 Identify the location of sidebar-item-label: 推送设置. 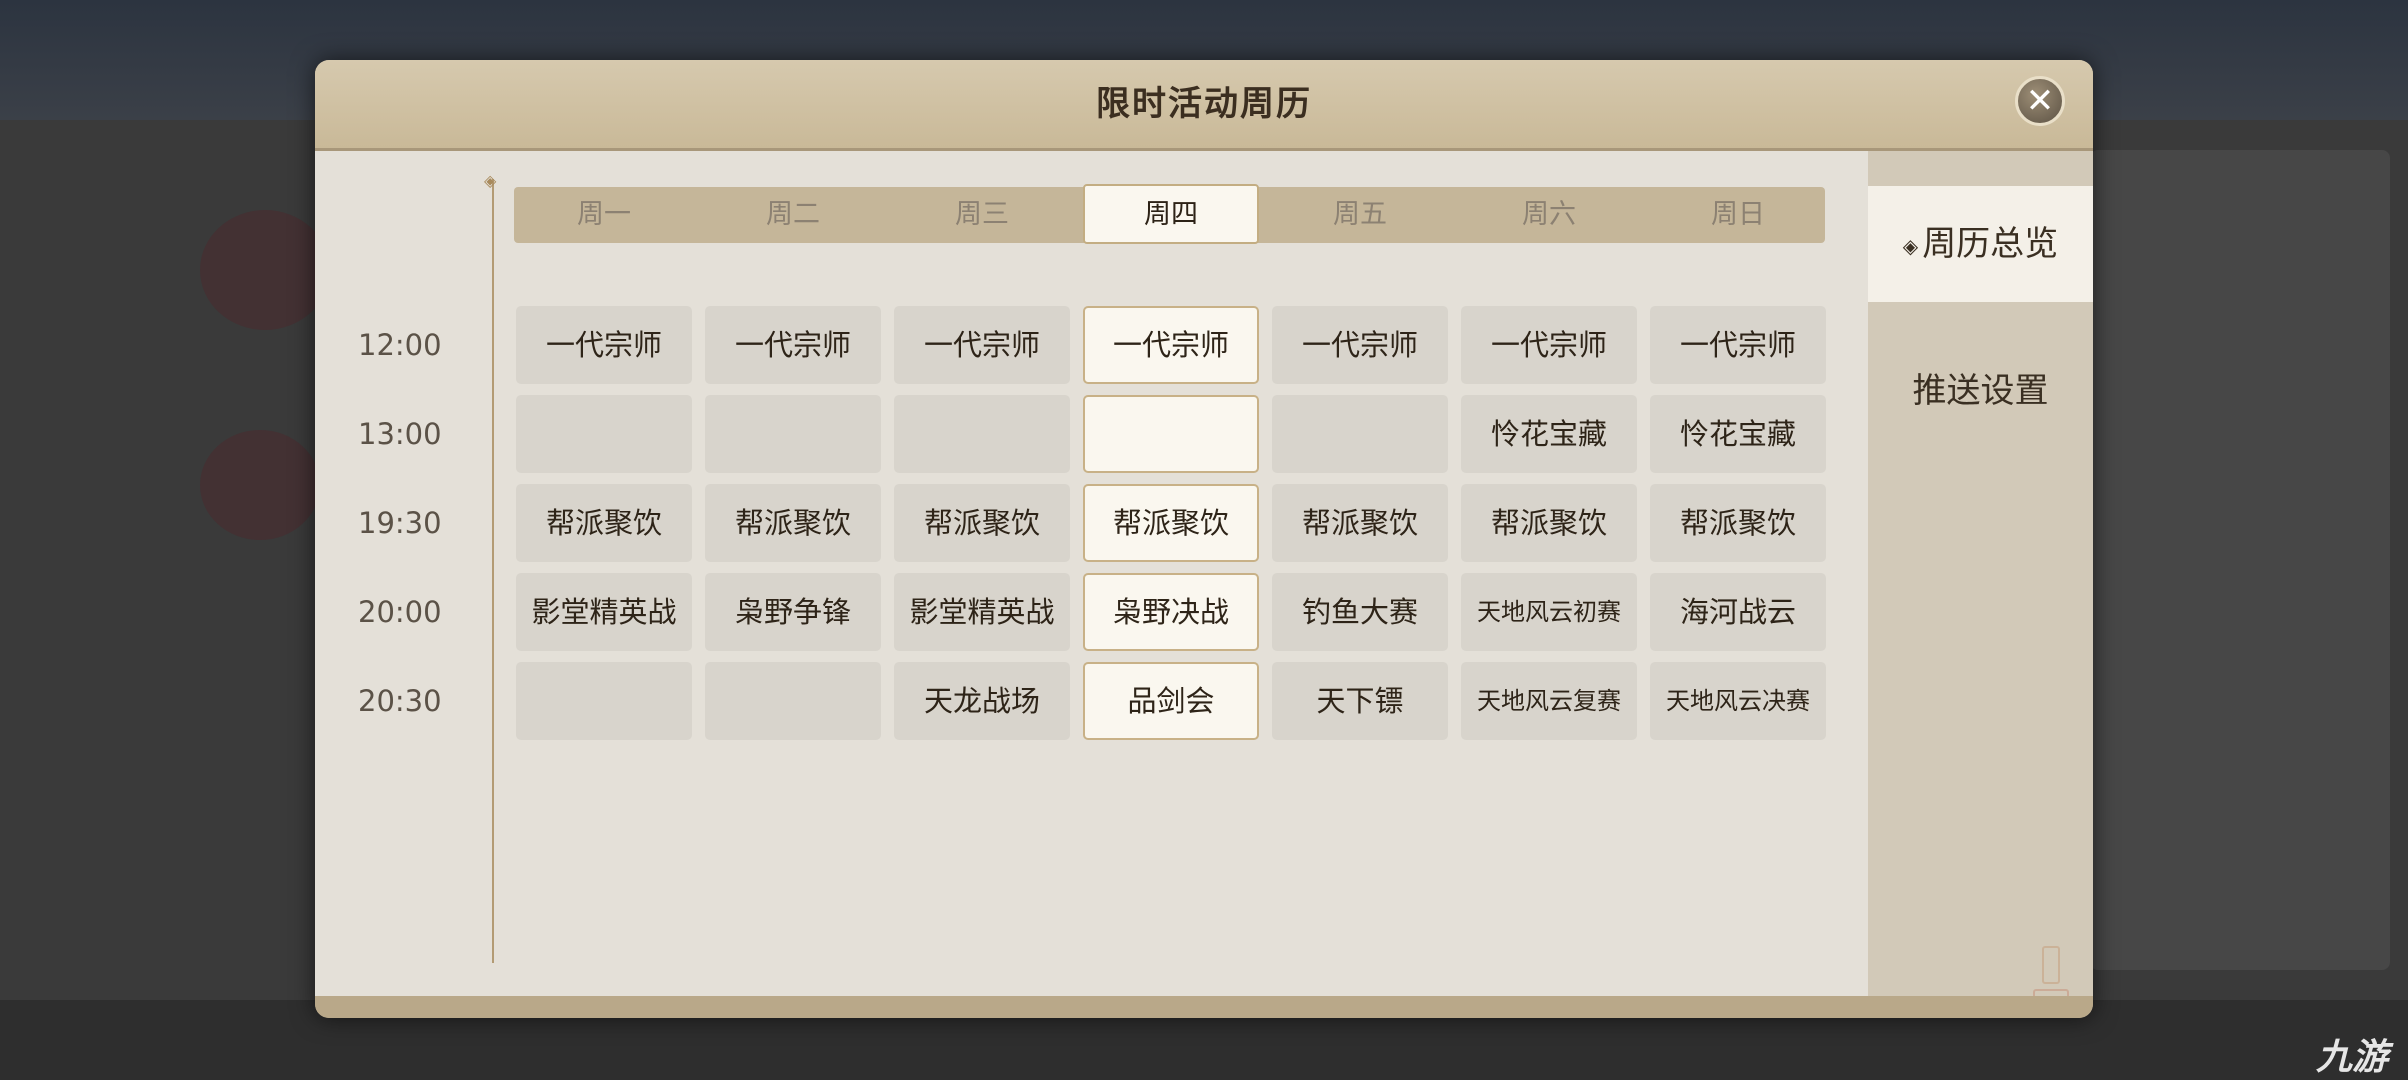
(1980, 391).